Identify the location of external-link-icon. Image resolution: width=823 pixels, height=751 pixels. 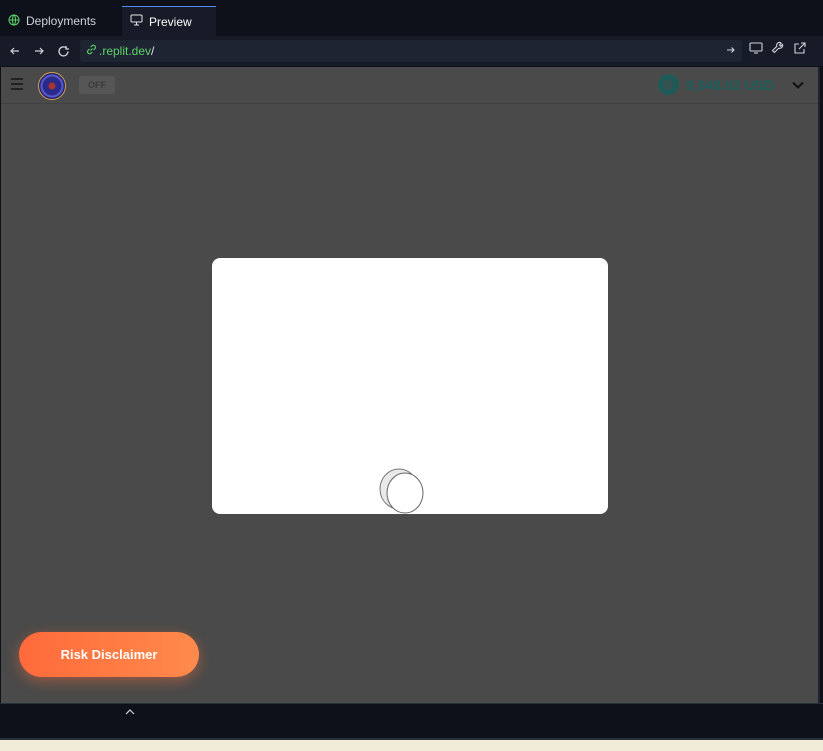
(800, 50).